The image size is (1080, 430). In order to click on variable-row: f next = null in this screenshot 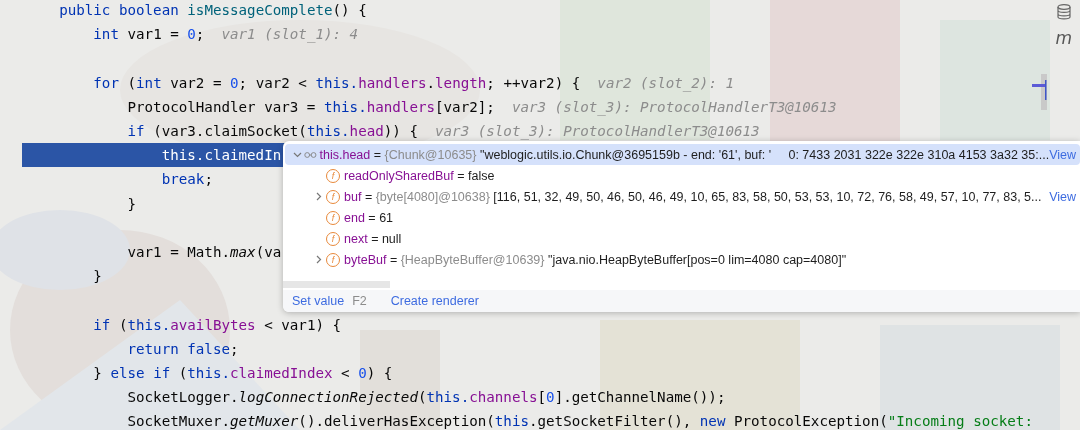, I will do `click(682, 238)`.